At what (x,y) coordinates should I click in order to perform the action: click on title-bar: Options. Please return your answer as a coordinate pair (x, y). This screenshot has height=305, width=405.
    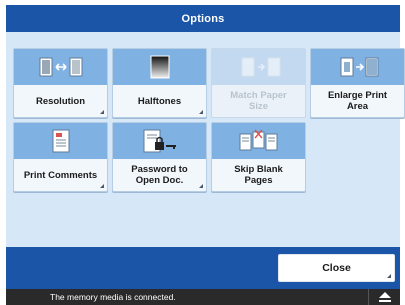
    Looking at the image, I should click on (203, 18).